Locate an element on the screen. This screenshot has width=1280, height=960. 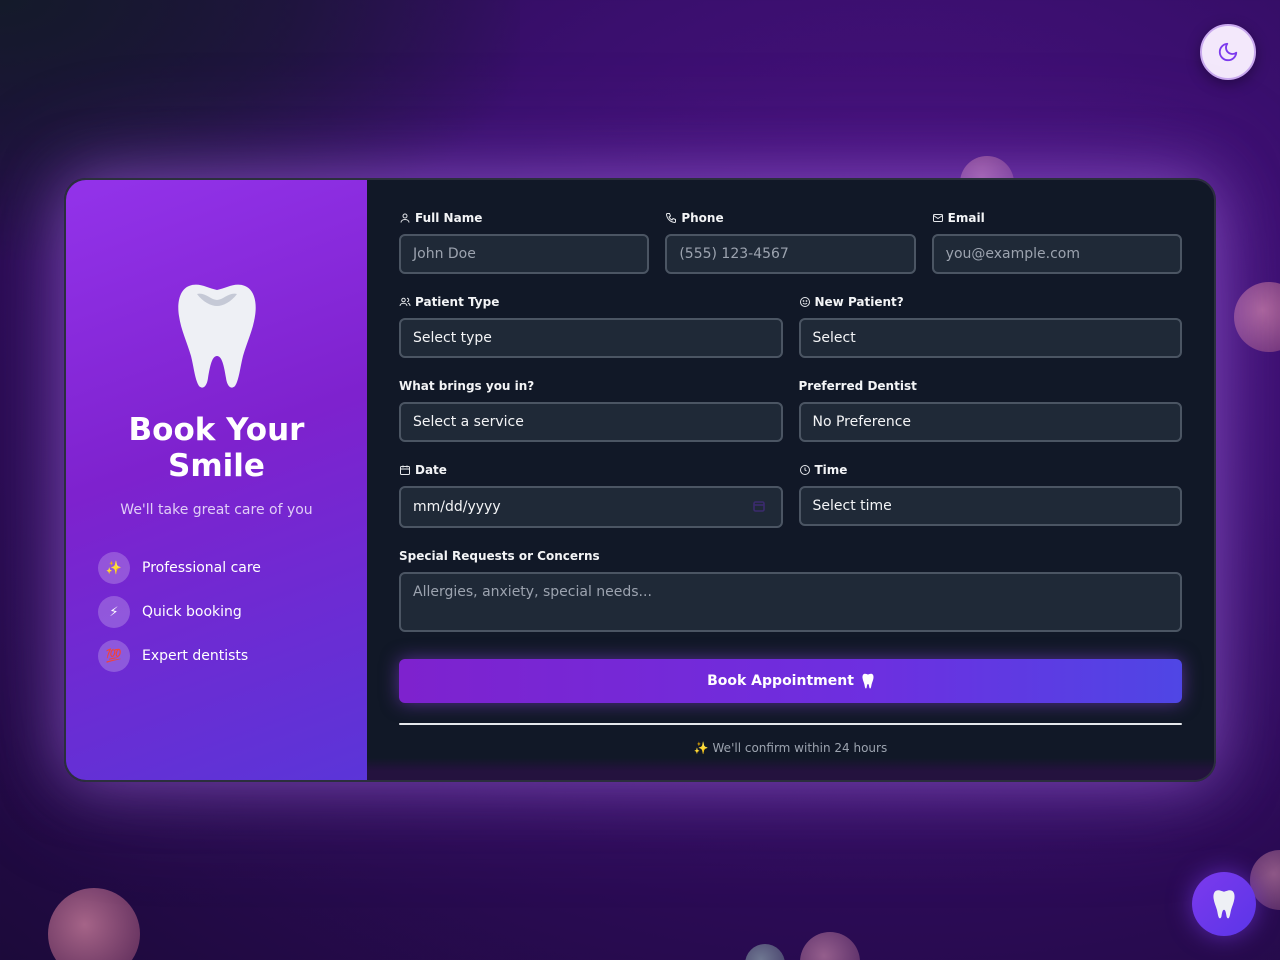
feature-item: ✨ Professional care is located at coordinates (232, 568).